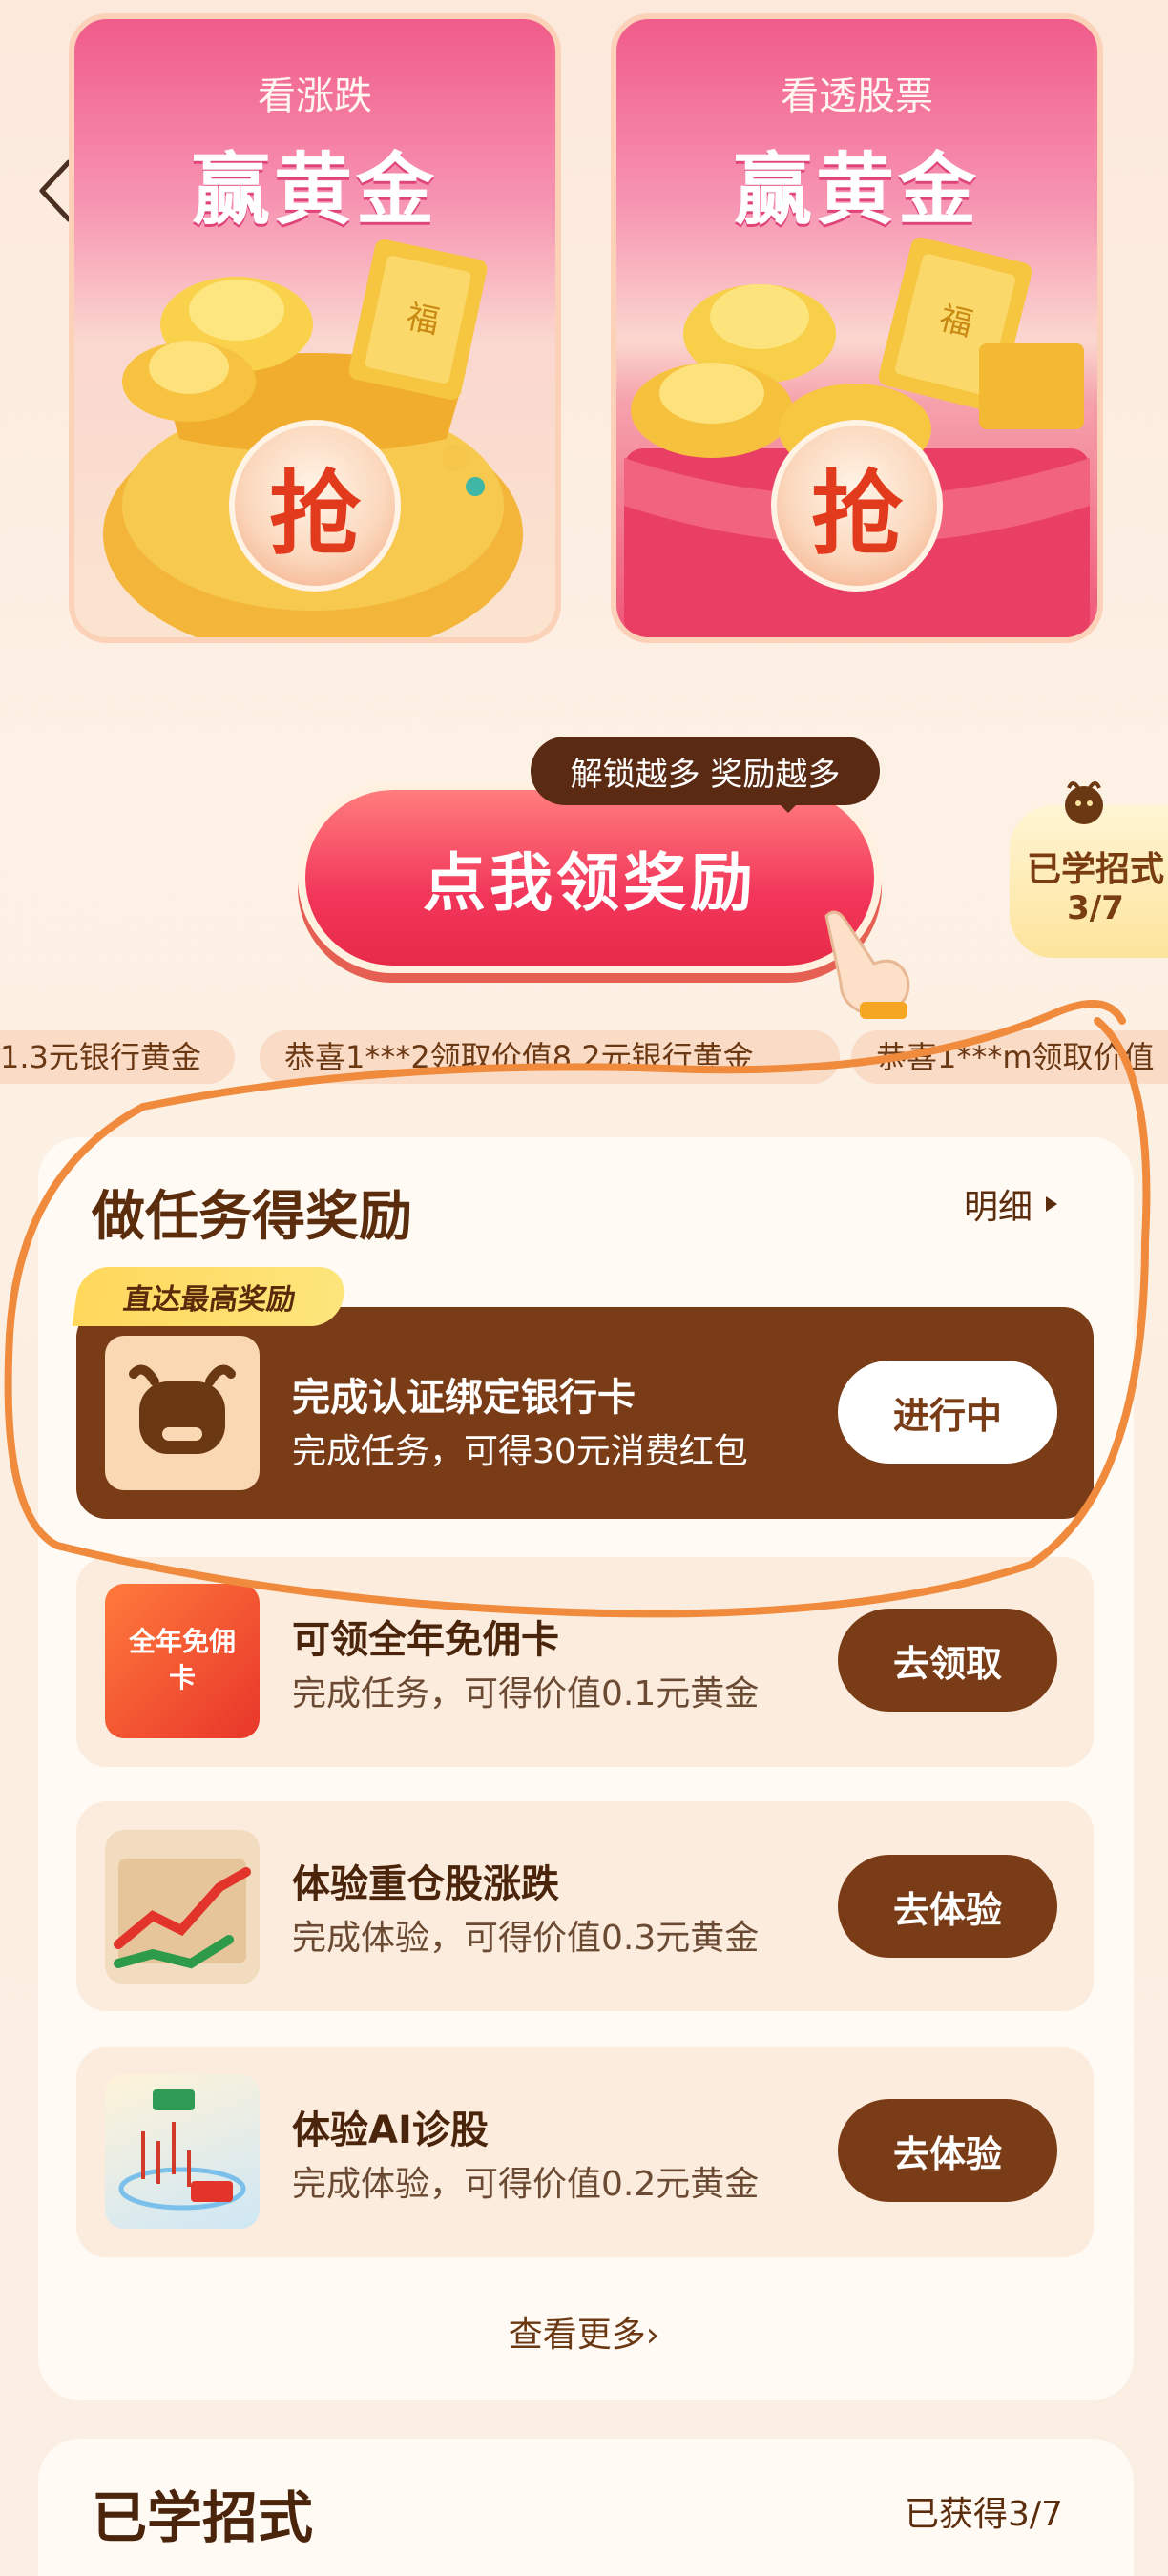  I want to click on learned-badge-label: 已学招式, so click(1095, 869).